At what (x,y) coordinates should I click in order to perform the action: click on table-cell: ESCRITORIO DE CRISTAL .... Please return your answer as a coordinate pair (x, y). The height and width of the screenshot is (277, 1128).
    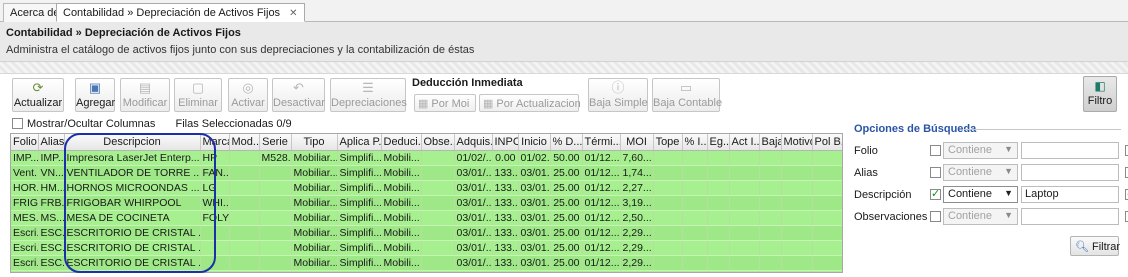
    Looking at the image, I should click on (132, 233).